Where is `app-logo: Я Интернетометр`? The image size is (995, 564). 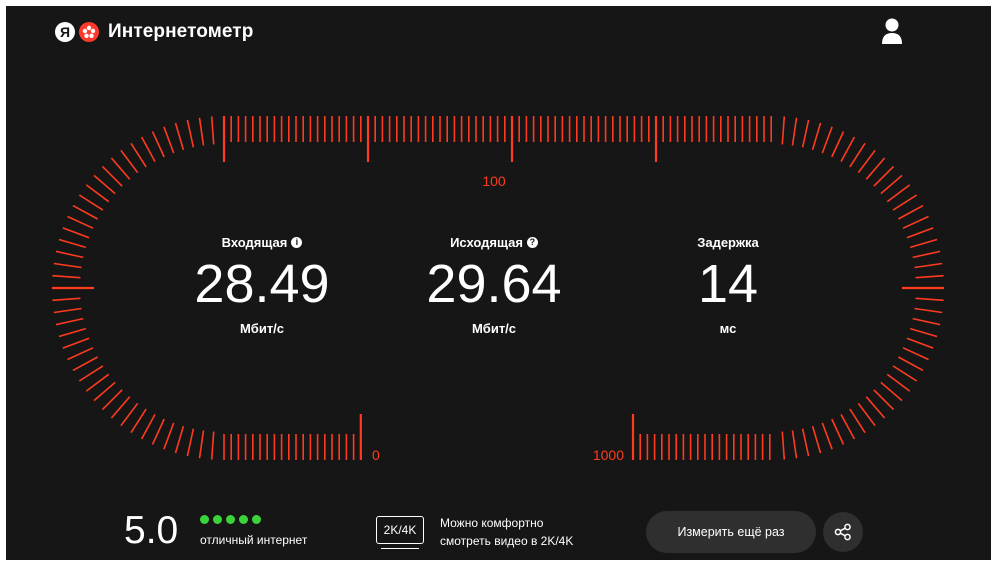 app-logo: Я Интернетометр is located at coordinates (154, 32).